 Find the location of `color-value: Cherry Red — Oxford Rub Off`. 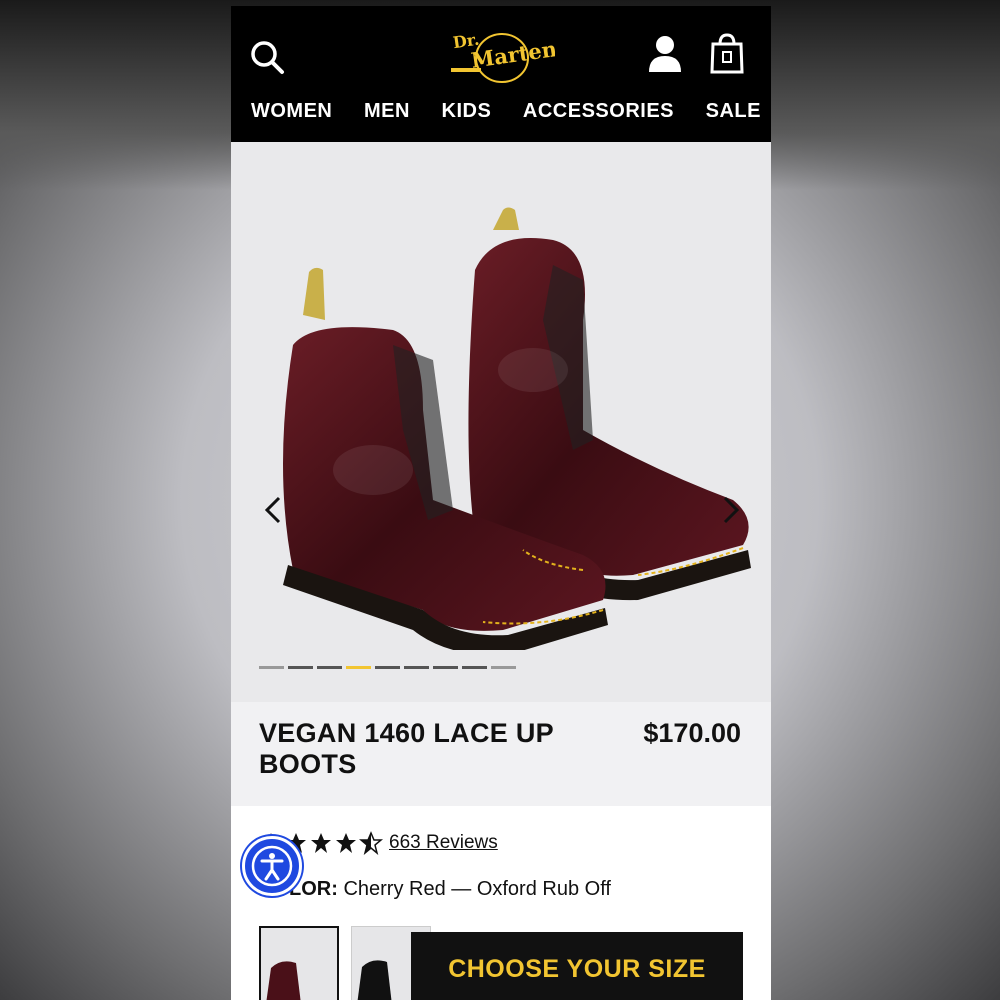

color-value: Cherry Red — Oxford Rub Off is located at coordinates (477, 889).